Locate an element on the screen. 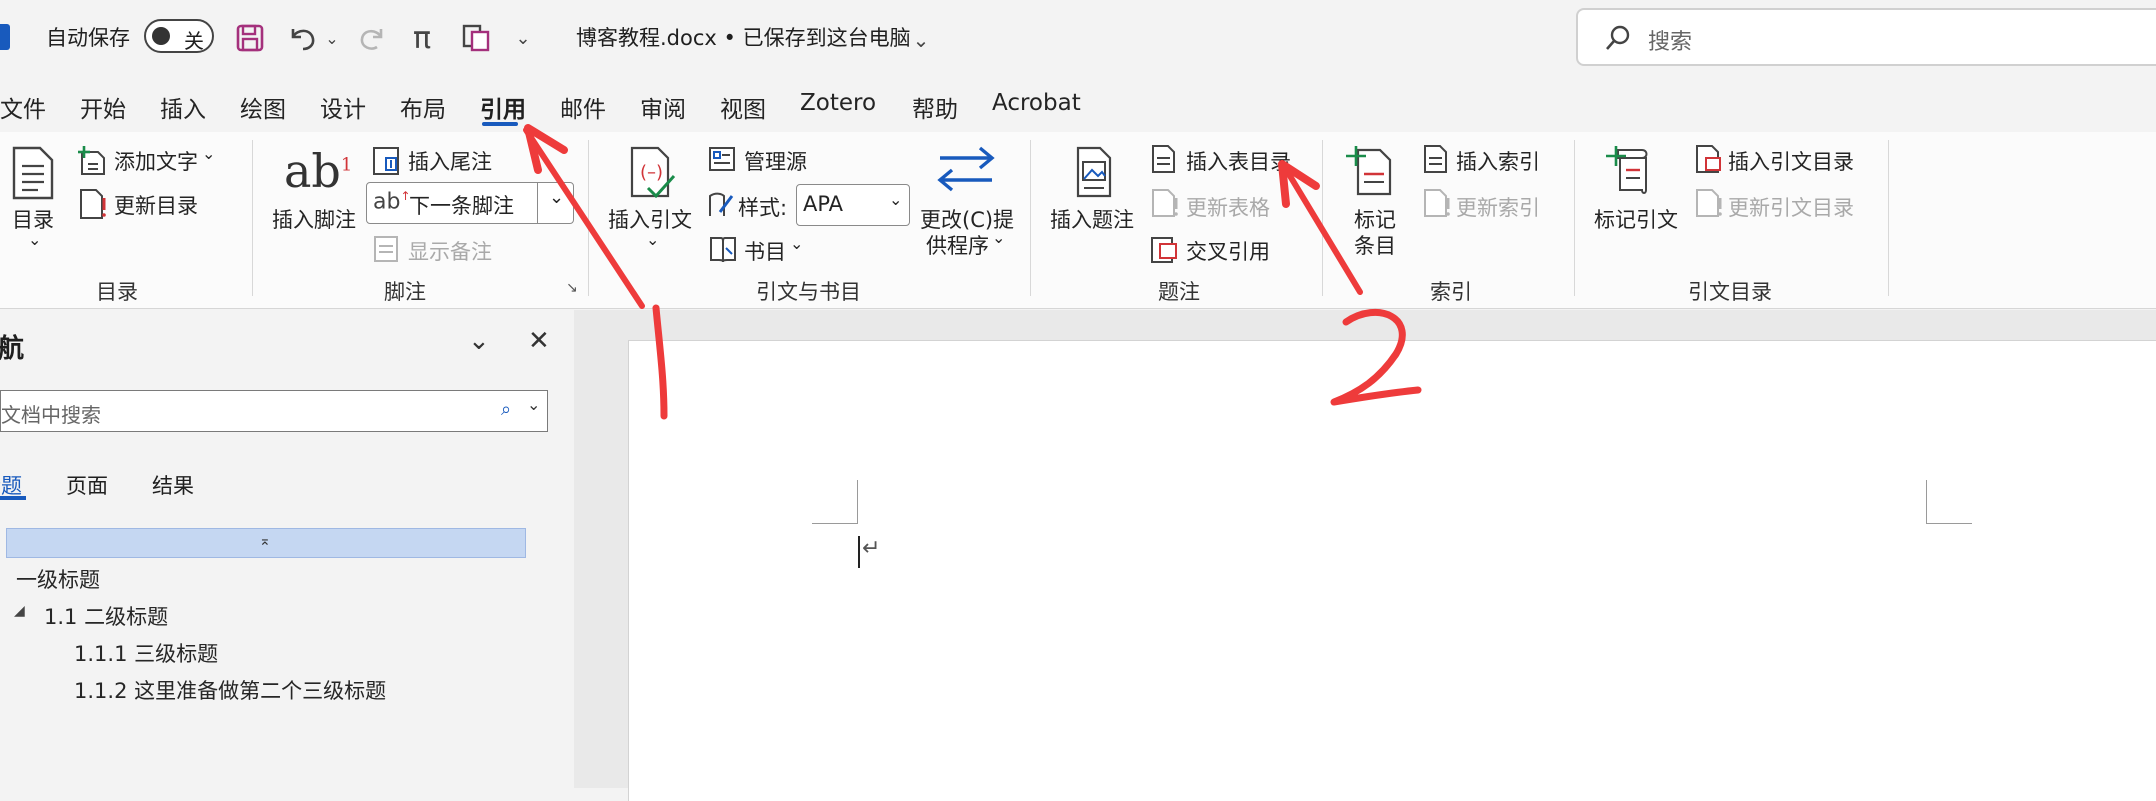 This screenshot has height=801, width=2156. insert-table-of-authorities-button: 插入引文目录 is located at coordinates (1791, 161).